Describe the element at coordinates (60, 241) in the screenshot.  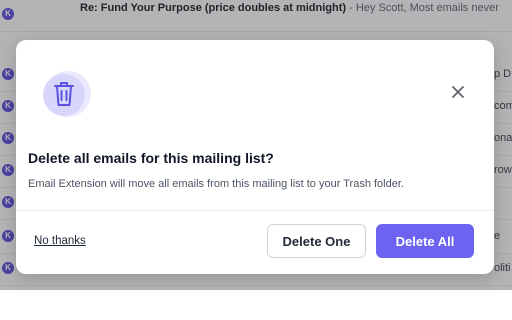
I see `no-thanks-link: No thanks` at that location.